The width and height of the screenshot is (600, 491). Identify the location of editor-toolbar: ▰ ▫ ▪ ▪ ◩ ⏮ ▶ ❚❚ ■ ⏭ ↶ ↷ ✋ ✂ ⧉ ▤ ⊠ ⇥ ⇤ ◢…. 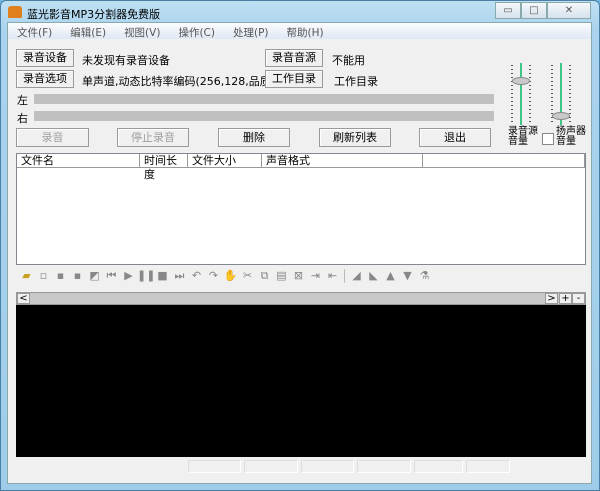
(225, 276).